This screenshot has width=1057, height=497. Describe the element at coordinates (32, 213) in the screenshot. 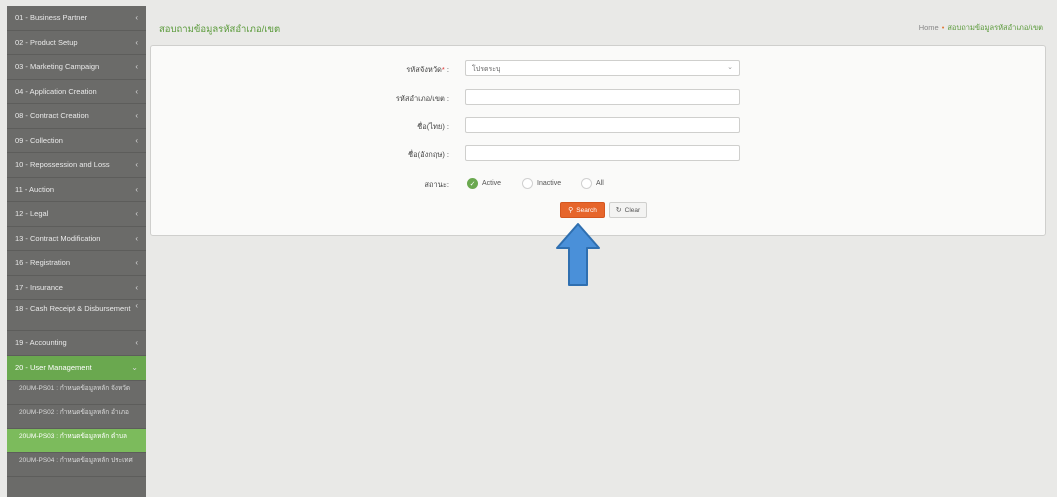

I see `sidebar-item-label: 12 - Legal` at that location.